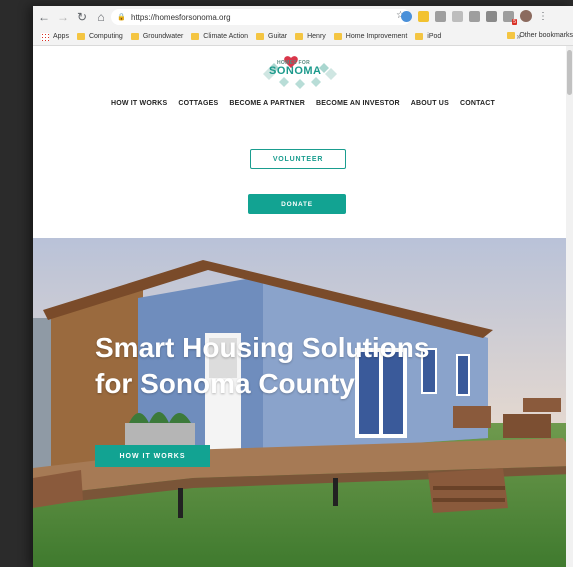  Describe the element at coordinates (440, 16) in the screenshot. I see `grid-extension-icon` at that location.